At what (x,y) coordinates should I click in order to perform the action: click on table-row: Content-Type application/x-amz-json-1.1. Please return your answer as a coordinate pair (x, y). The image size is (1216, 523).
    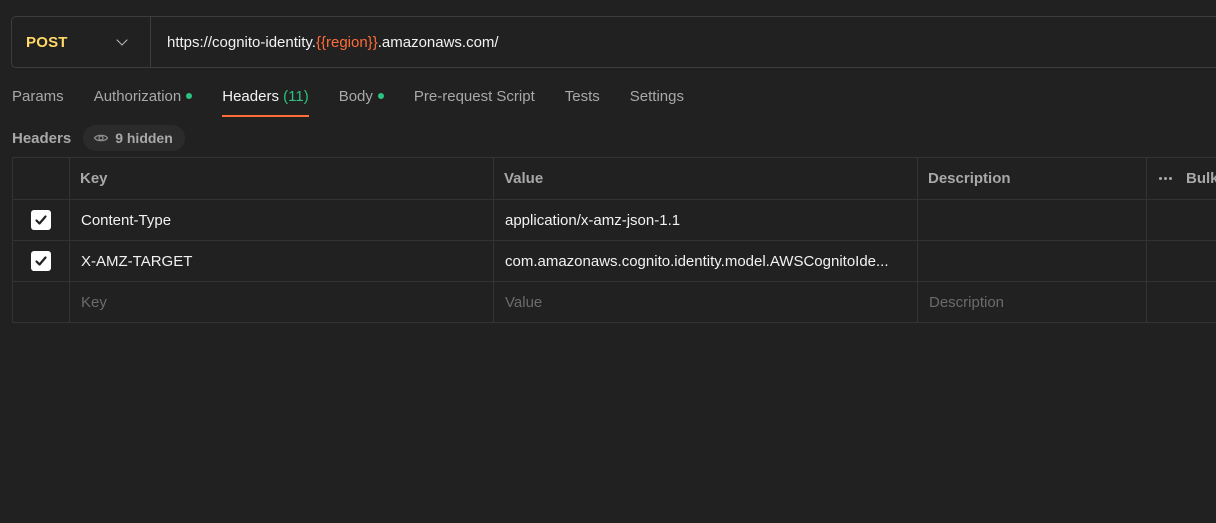
    Looking at the image, I should click on (614, 220).